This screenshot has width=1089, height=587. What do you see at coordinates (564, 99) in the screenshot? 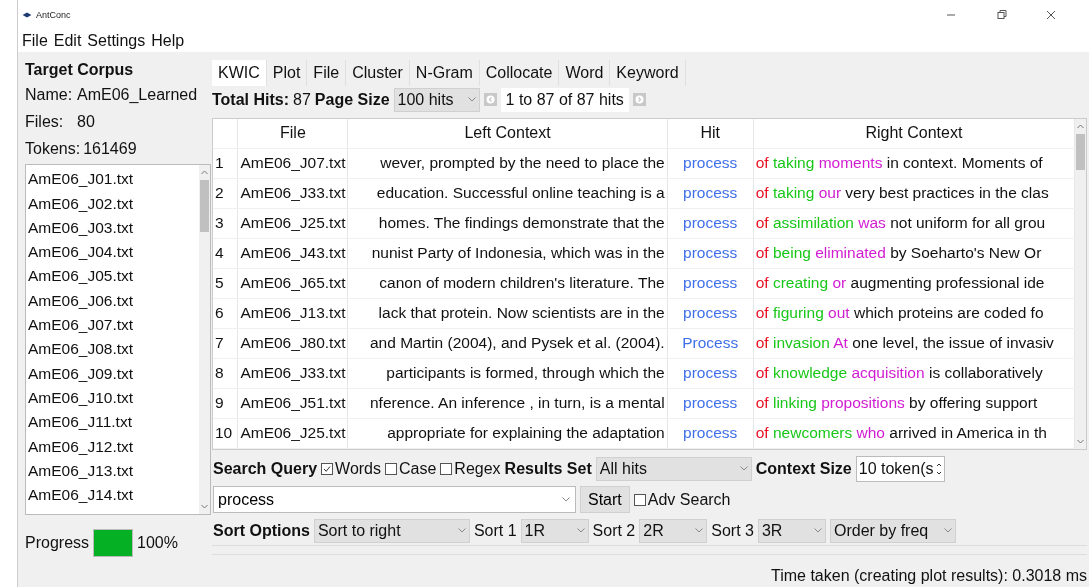
I see `page-range: 1 to 87 of 87 hits` at bounding box center [564, 99].